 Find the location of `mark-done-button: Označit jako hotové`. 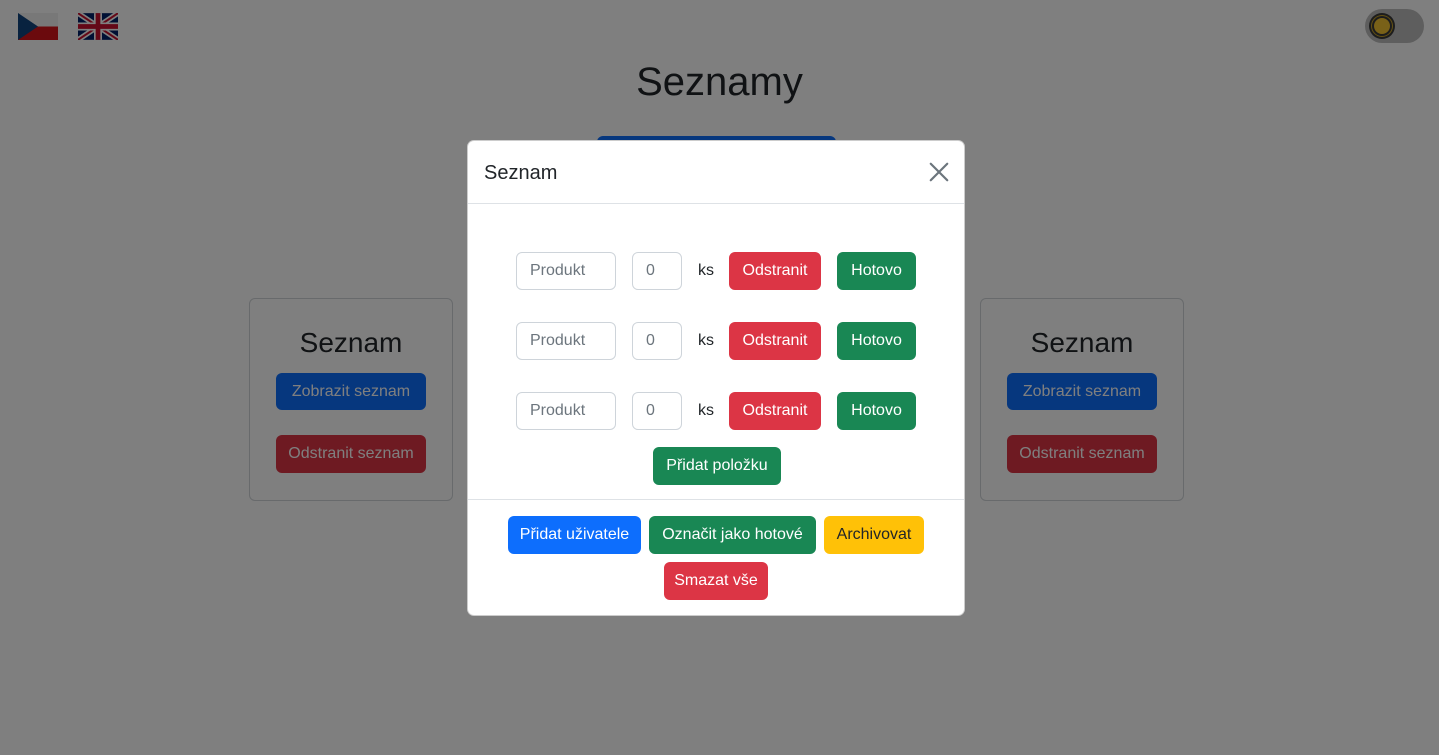

mark-done-button: Označit jako hotové is located at coordinates (732, 535).